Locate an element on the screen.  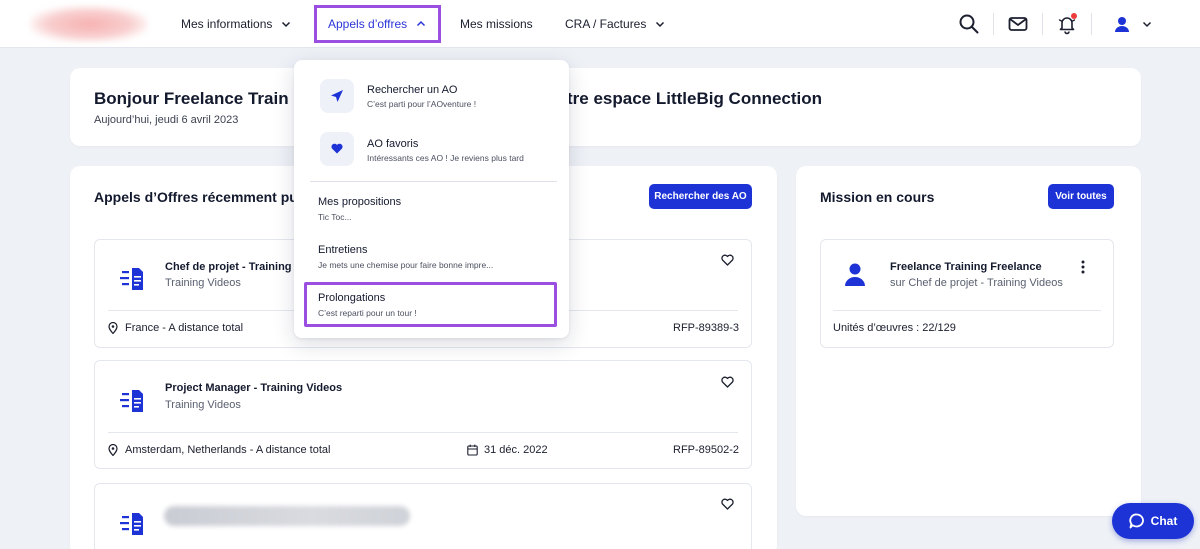
mail-icon is located at coordinates (1018, 24).